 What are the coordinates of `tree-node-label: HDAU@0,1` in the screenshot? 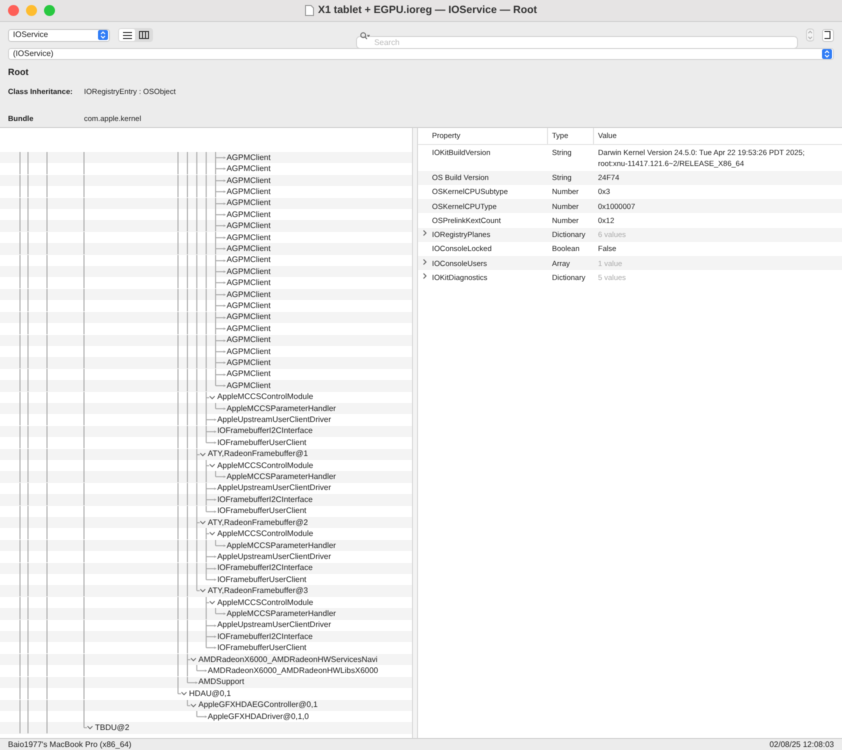 It's located at (210, 694).